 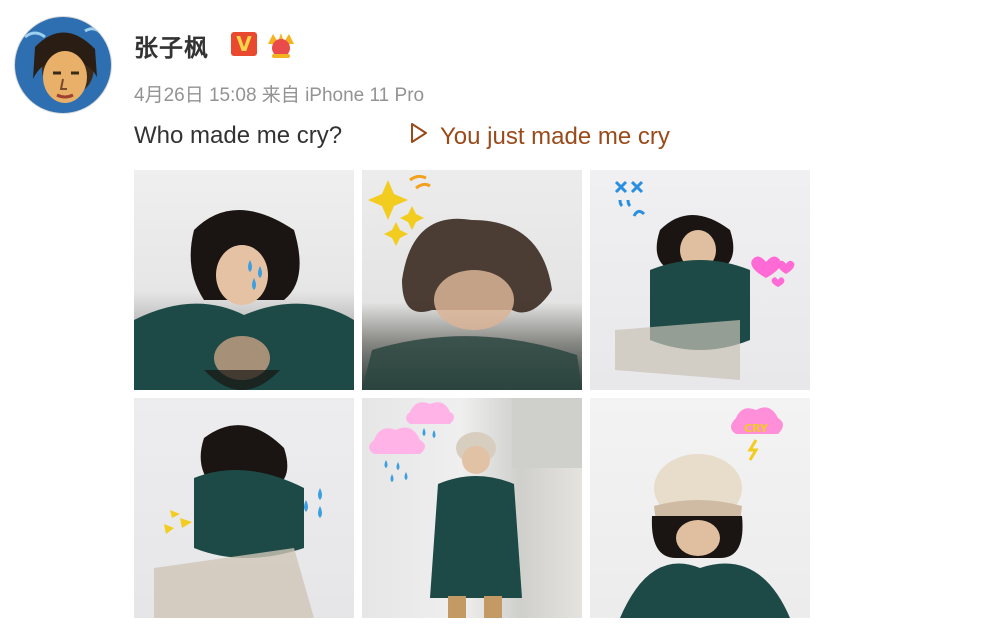 What do you see at coordinates (555, 136) in the screenshot?
I see `video-link-label: You just made me cry` at bounding box center [555, 136].